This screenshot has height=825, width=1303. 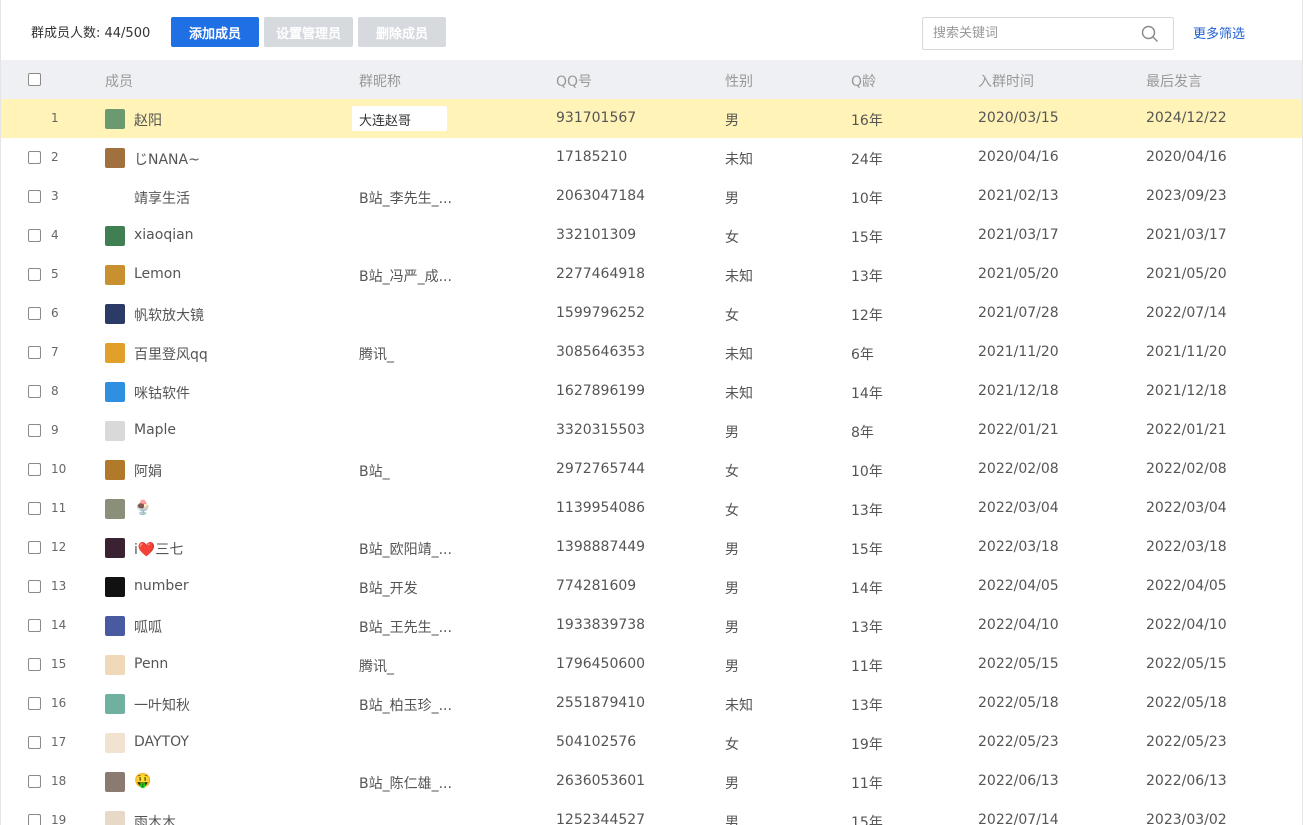 What do you see at coordinates (1186, 274) in the screenshot?
I see `last-speak-time: 2021/05/20` at bounding box center [1186, 274].